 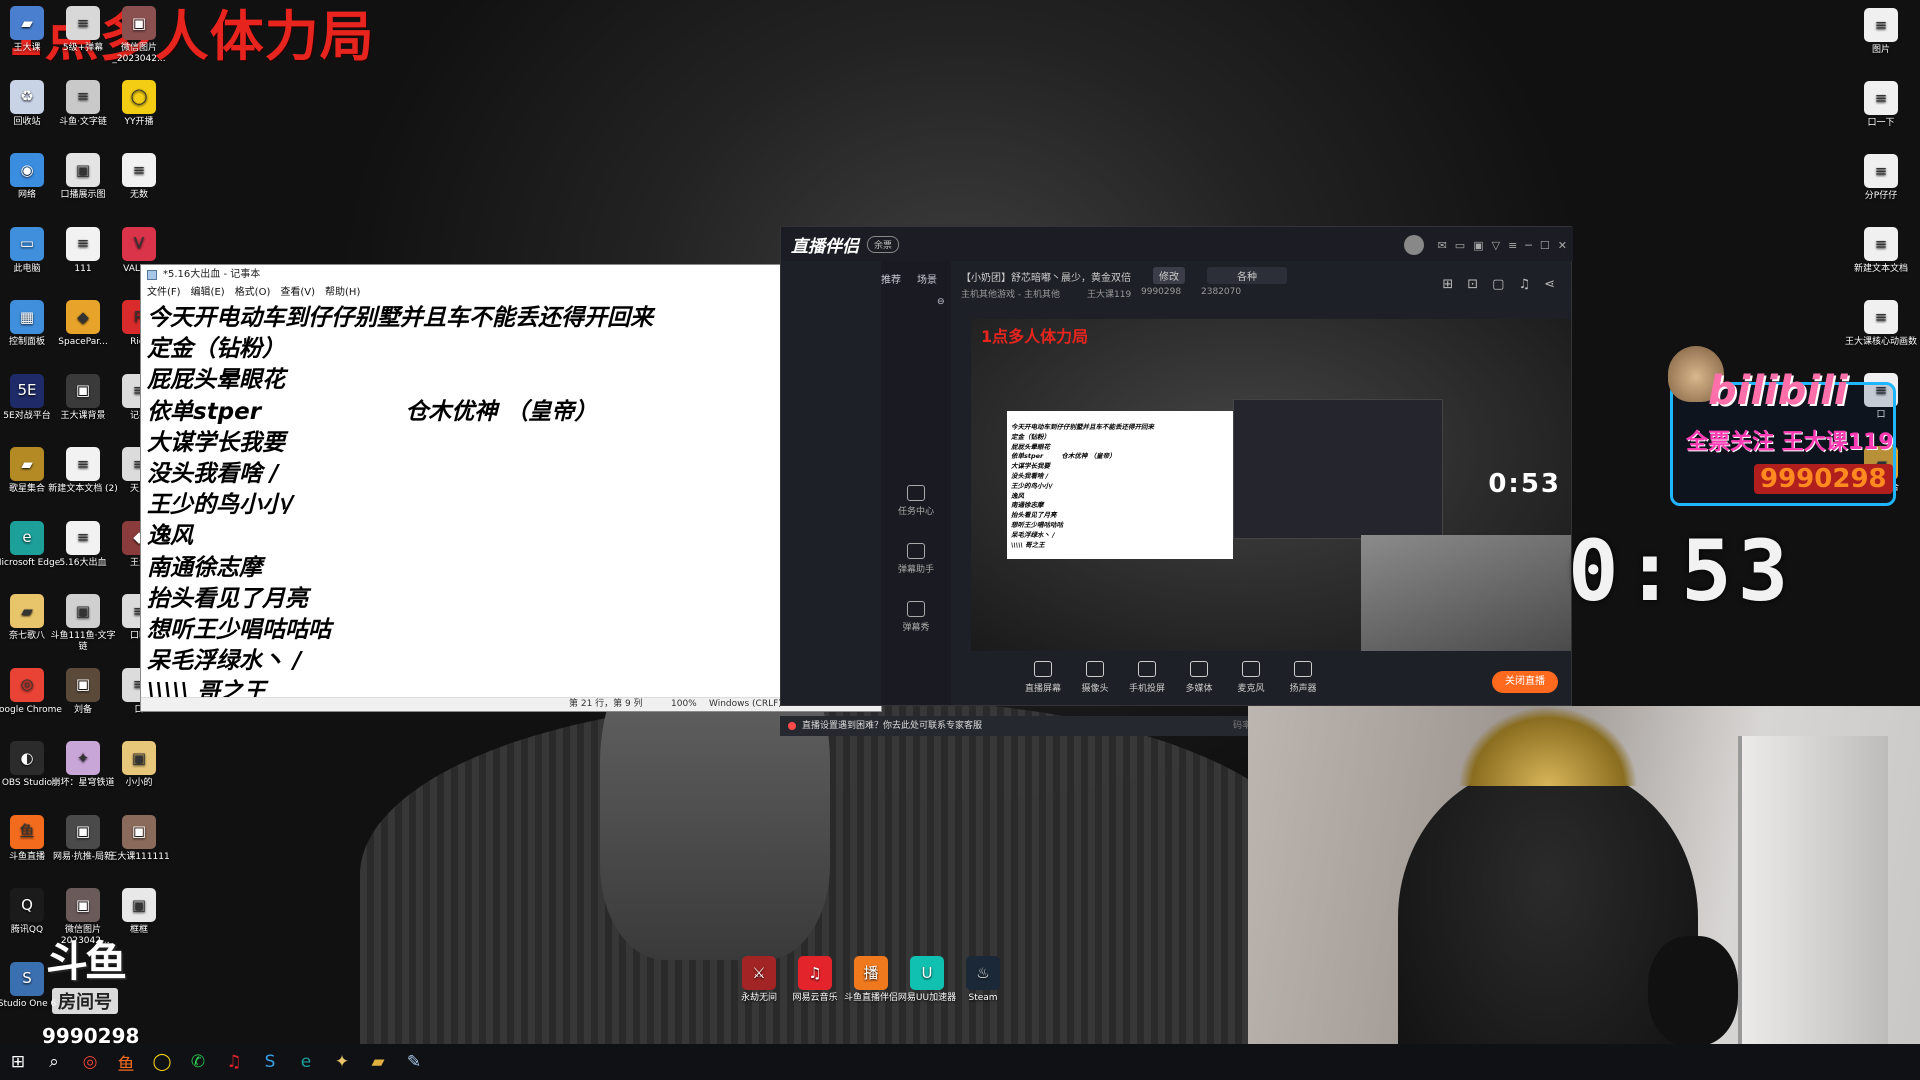 What do you see at coordinates (1881, 32) in the screenshot?
I see `desktop-shortcut: ≡ 图片` at bounding box center [1881, 32].